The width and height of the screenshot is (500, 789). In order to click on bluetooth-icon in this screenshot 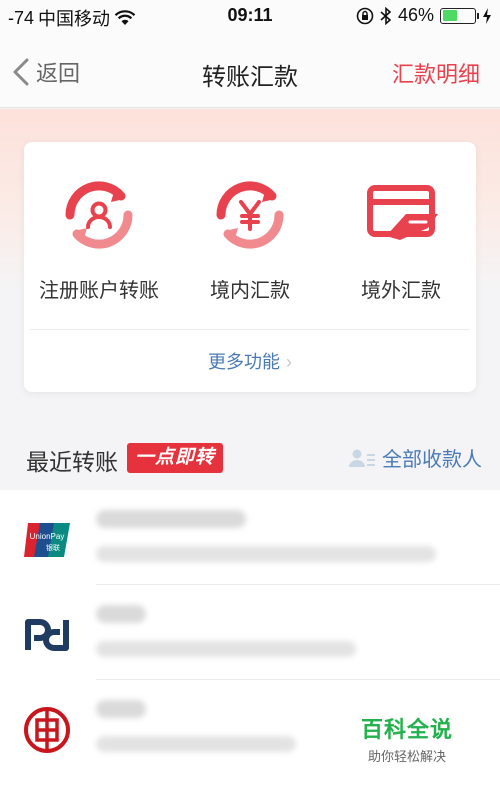, I will do `click(386, 15)`.